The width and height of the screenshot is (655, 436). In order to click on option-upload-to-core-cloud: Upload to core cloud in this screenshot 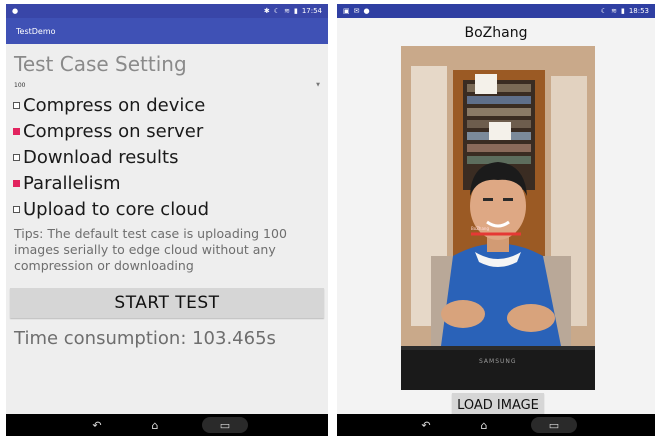, I will do `click(167, 209)`.